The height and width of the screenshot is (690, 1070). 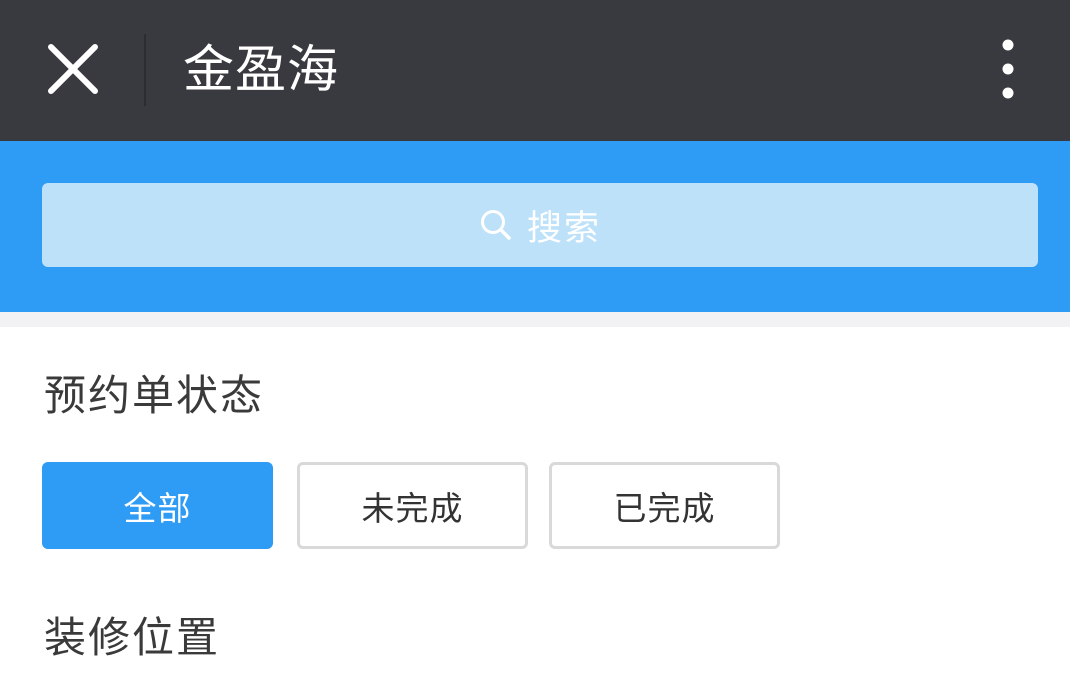 I want to click on status-filter-all: 全部, so click(x=157, y=505).